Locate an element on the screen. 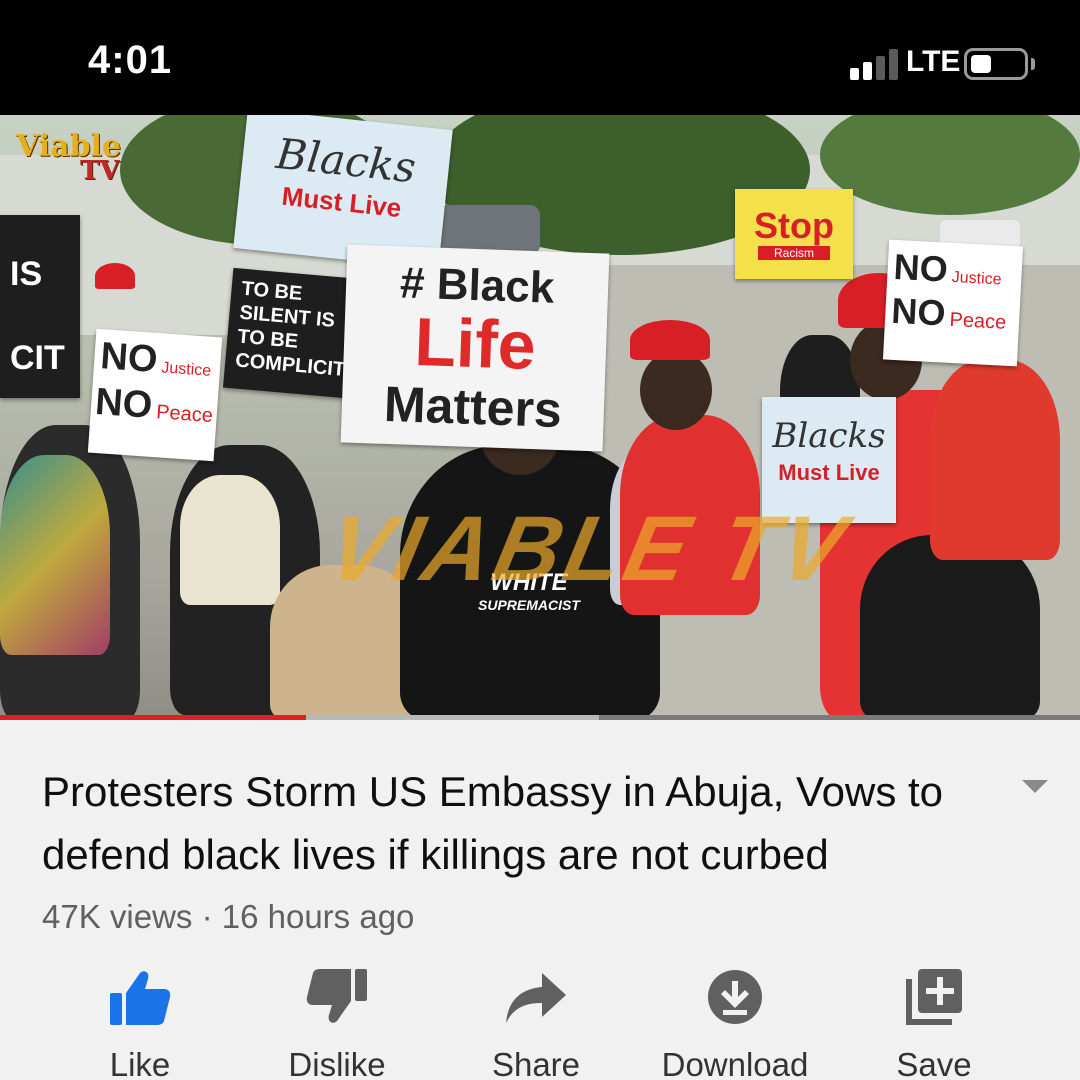  status-bar: 4:01 LTE is located at coordinates (540, 57).